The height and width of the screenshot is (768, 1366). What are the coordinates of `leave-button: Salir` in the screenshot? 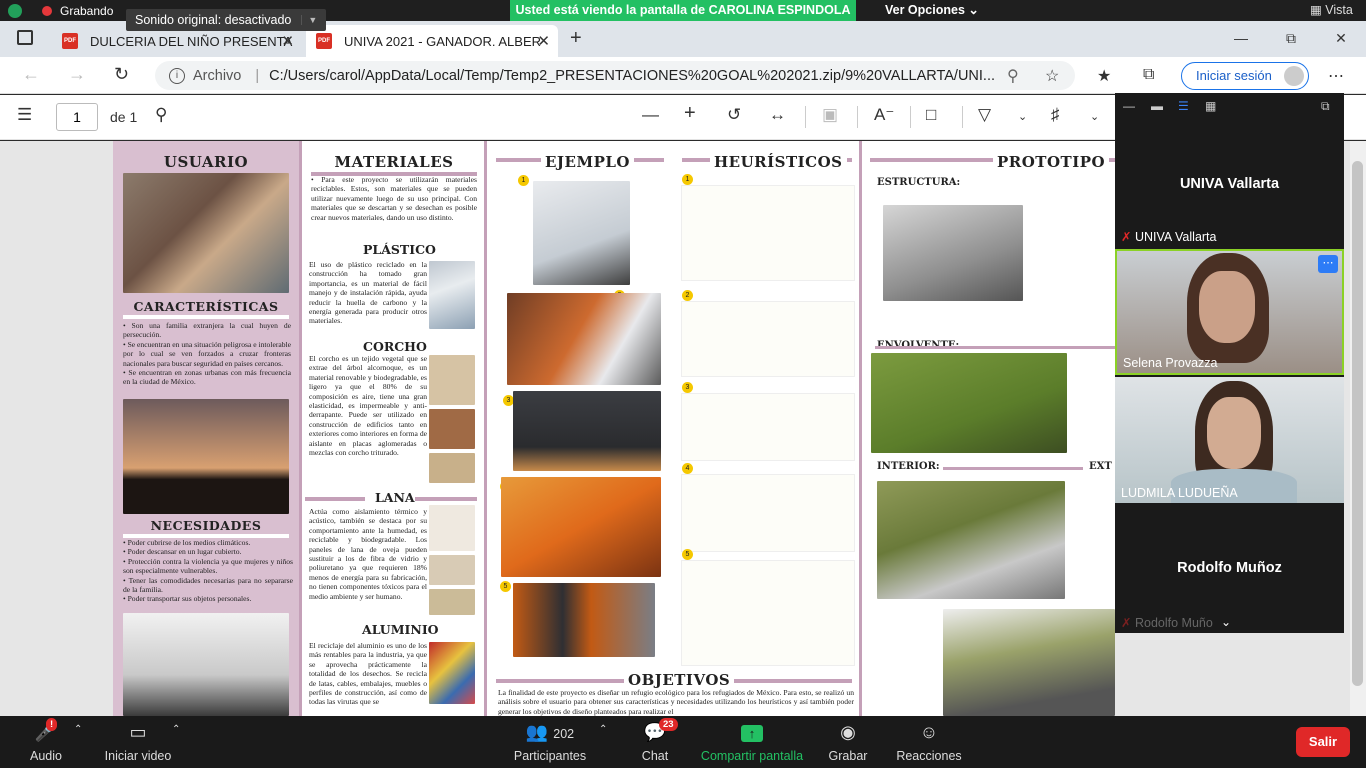 It's located at (1323, 742).